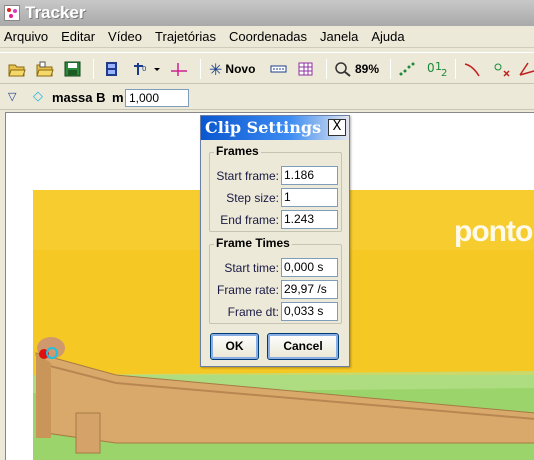 Image resolution: width=534 pixels, height=460 pixels. Describe the element at coordinates (38, 96) in the screenshot. I see `point-mass-diamond-icon: ◇` at that location.